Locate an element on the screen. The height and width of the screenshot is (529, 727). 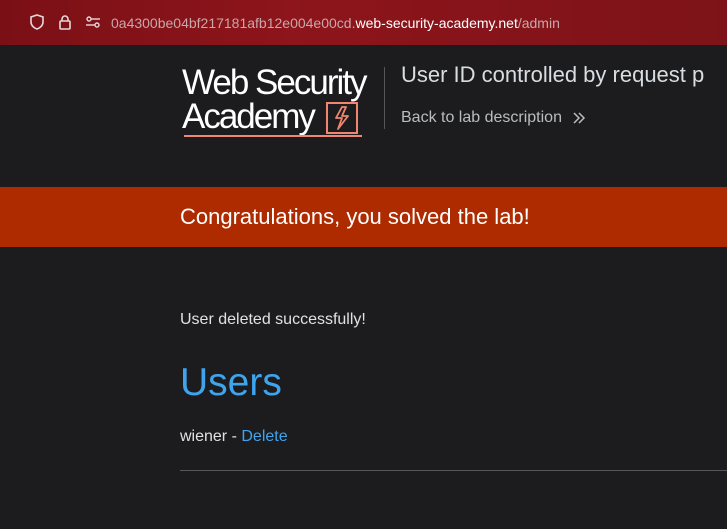
logo-line1: Web Security is located at coordinates (274, 82).